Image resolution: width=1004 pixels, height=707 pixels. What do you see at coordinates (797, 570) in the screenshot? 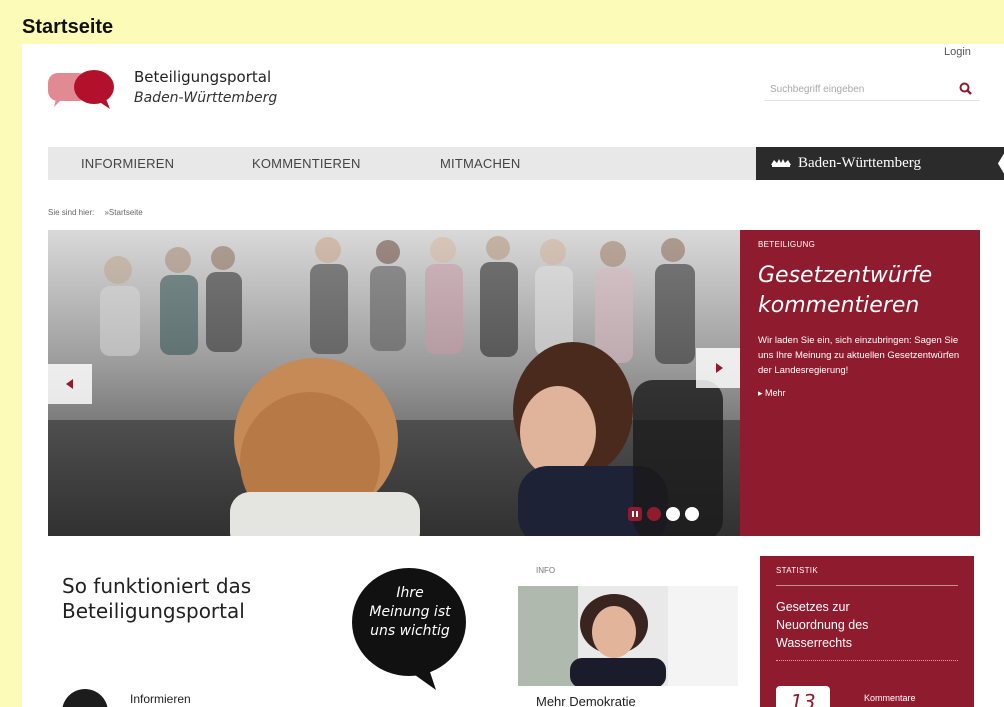
I see `stats-kicker: STATISTIK` at bounding box center [797, 570].